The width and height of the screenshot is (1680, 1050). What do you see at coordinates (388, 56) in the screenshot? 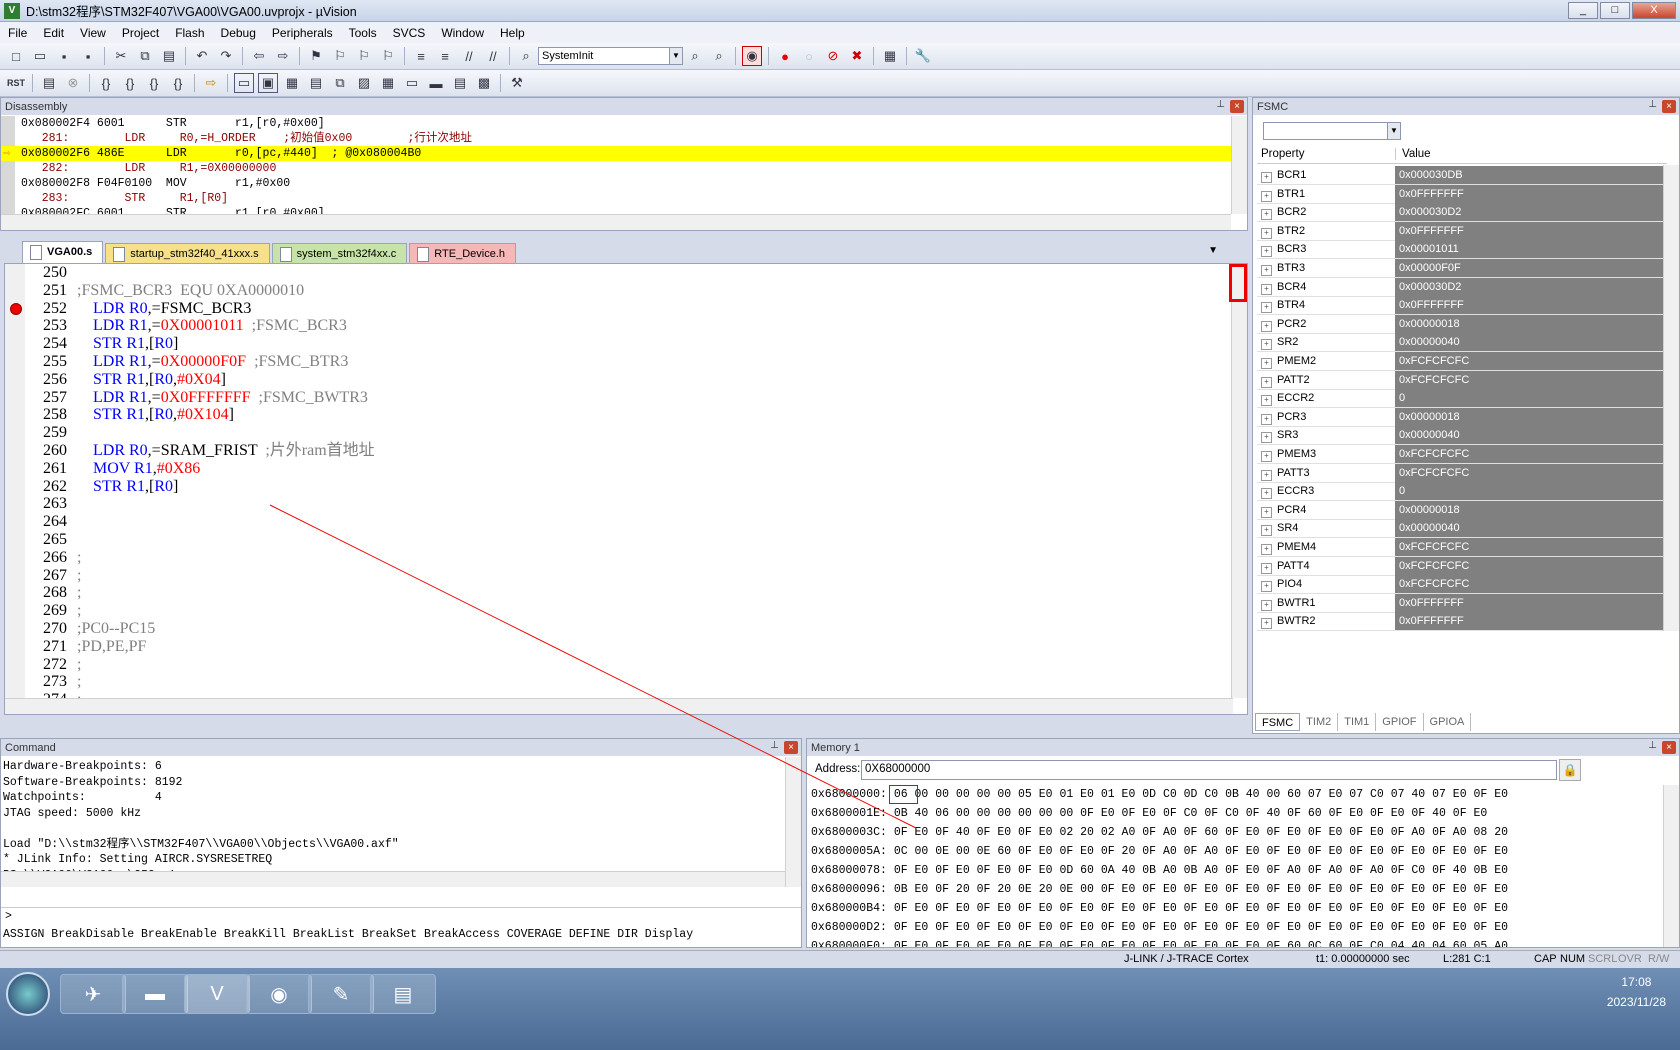
I see `bookmark-clear-icon: ⚐` at bounding box center [388, 56].